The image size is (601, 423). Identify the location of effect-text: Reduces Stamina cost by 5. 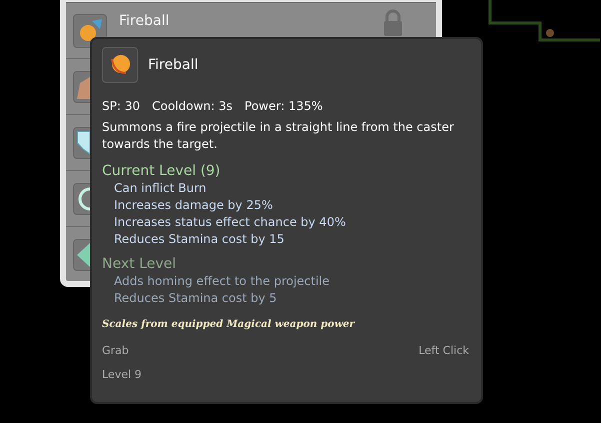
(195, 298).